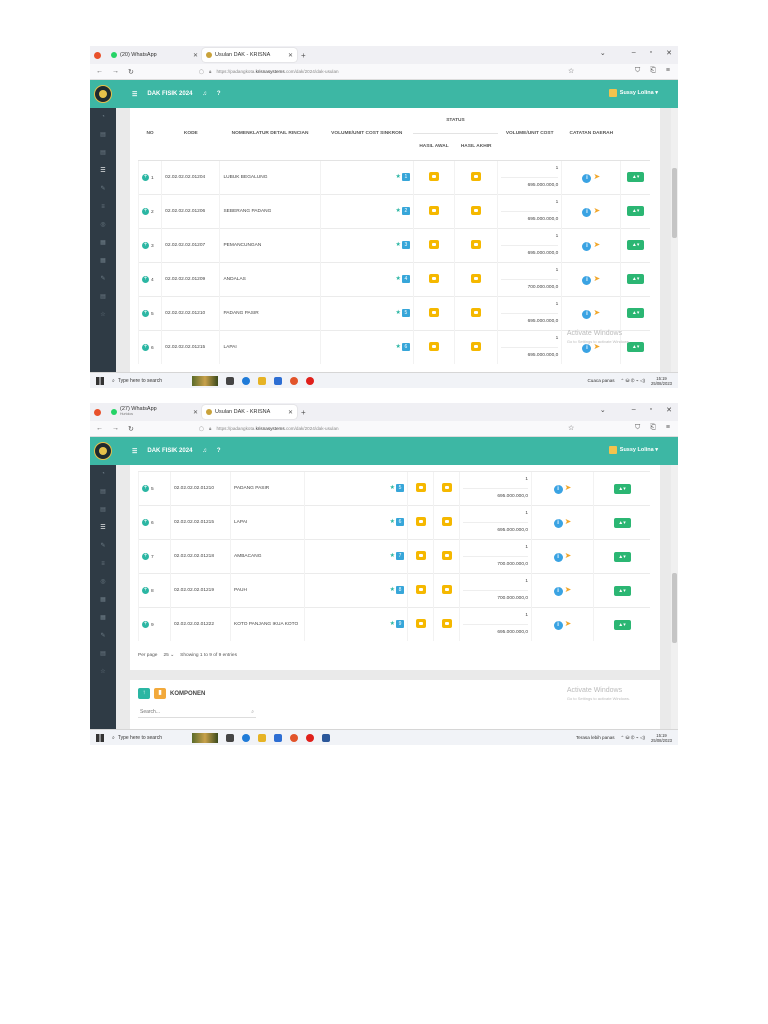  Describe the element at coordinates (634, 53) in the screenshot. I see `minimize-icon: –` at that location.